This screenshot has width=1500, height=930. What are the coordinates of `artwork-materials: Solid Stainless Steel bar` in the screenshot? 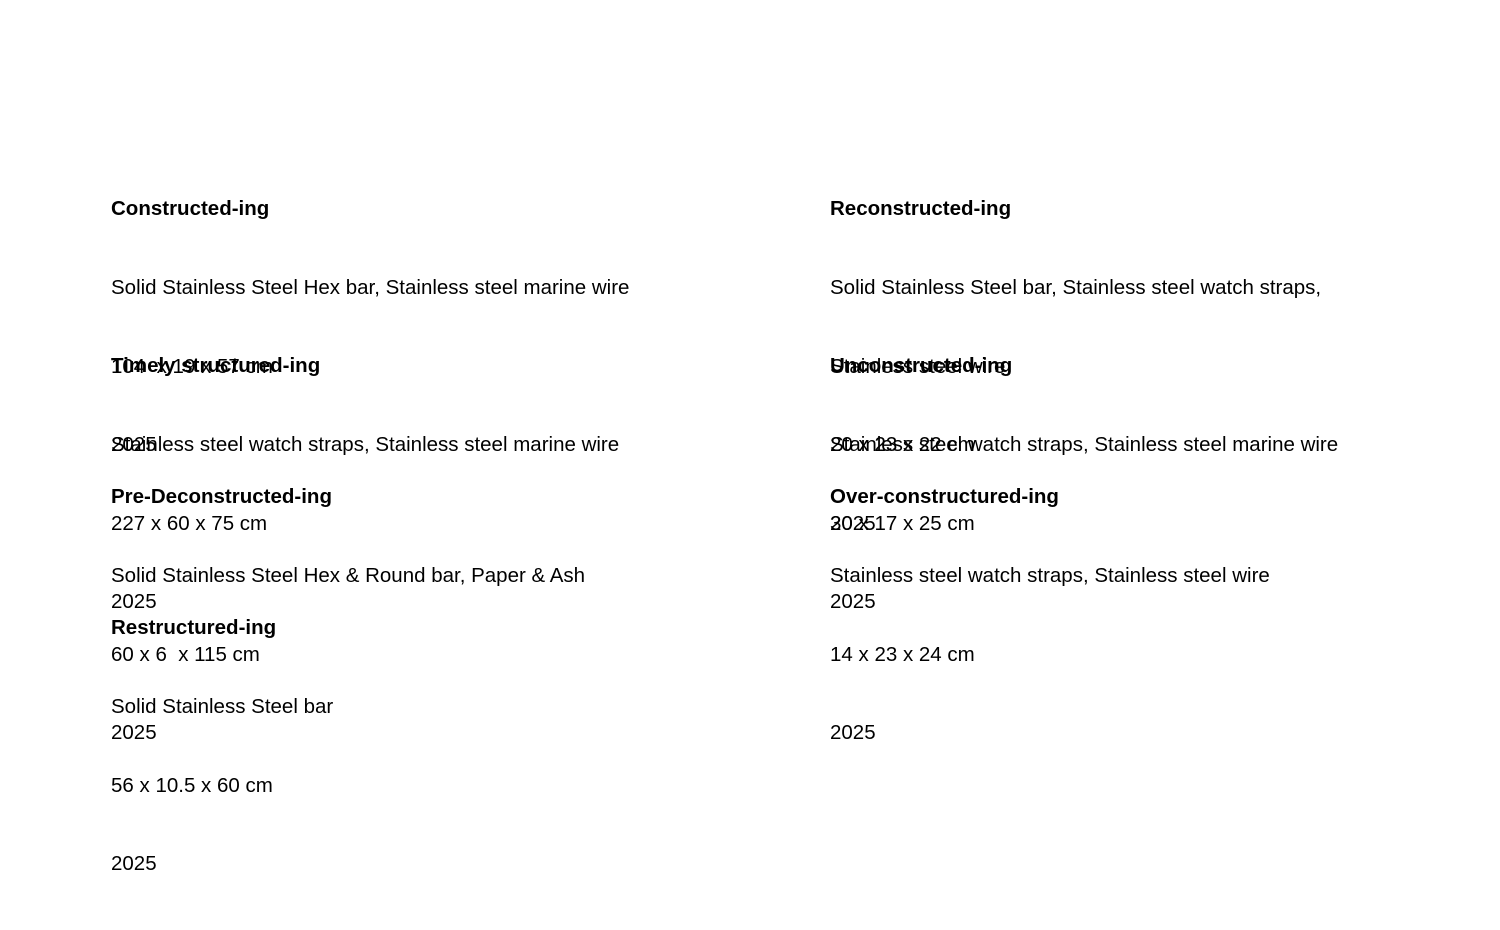 It's located at (222, 706).